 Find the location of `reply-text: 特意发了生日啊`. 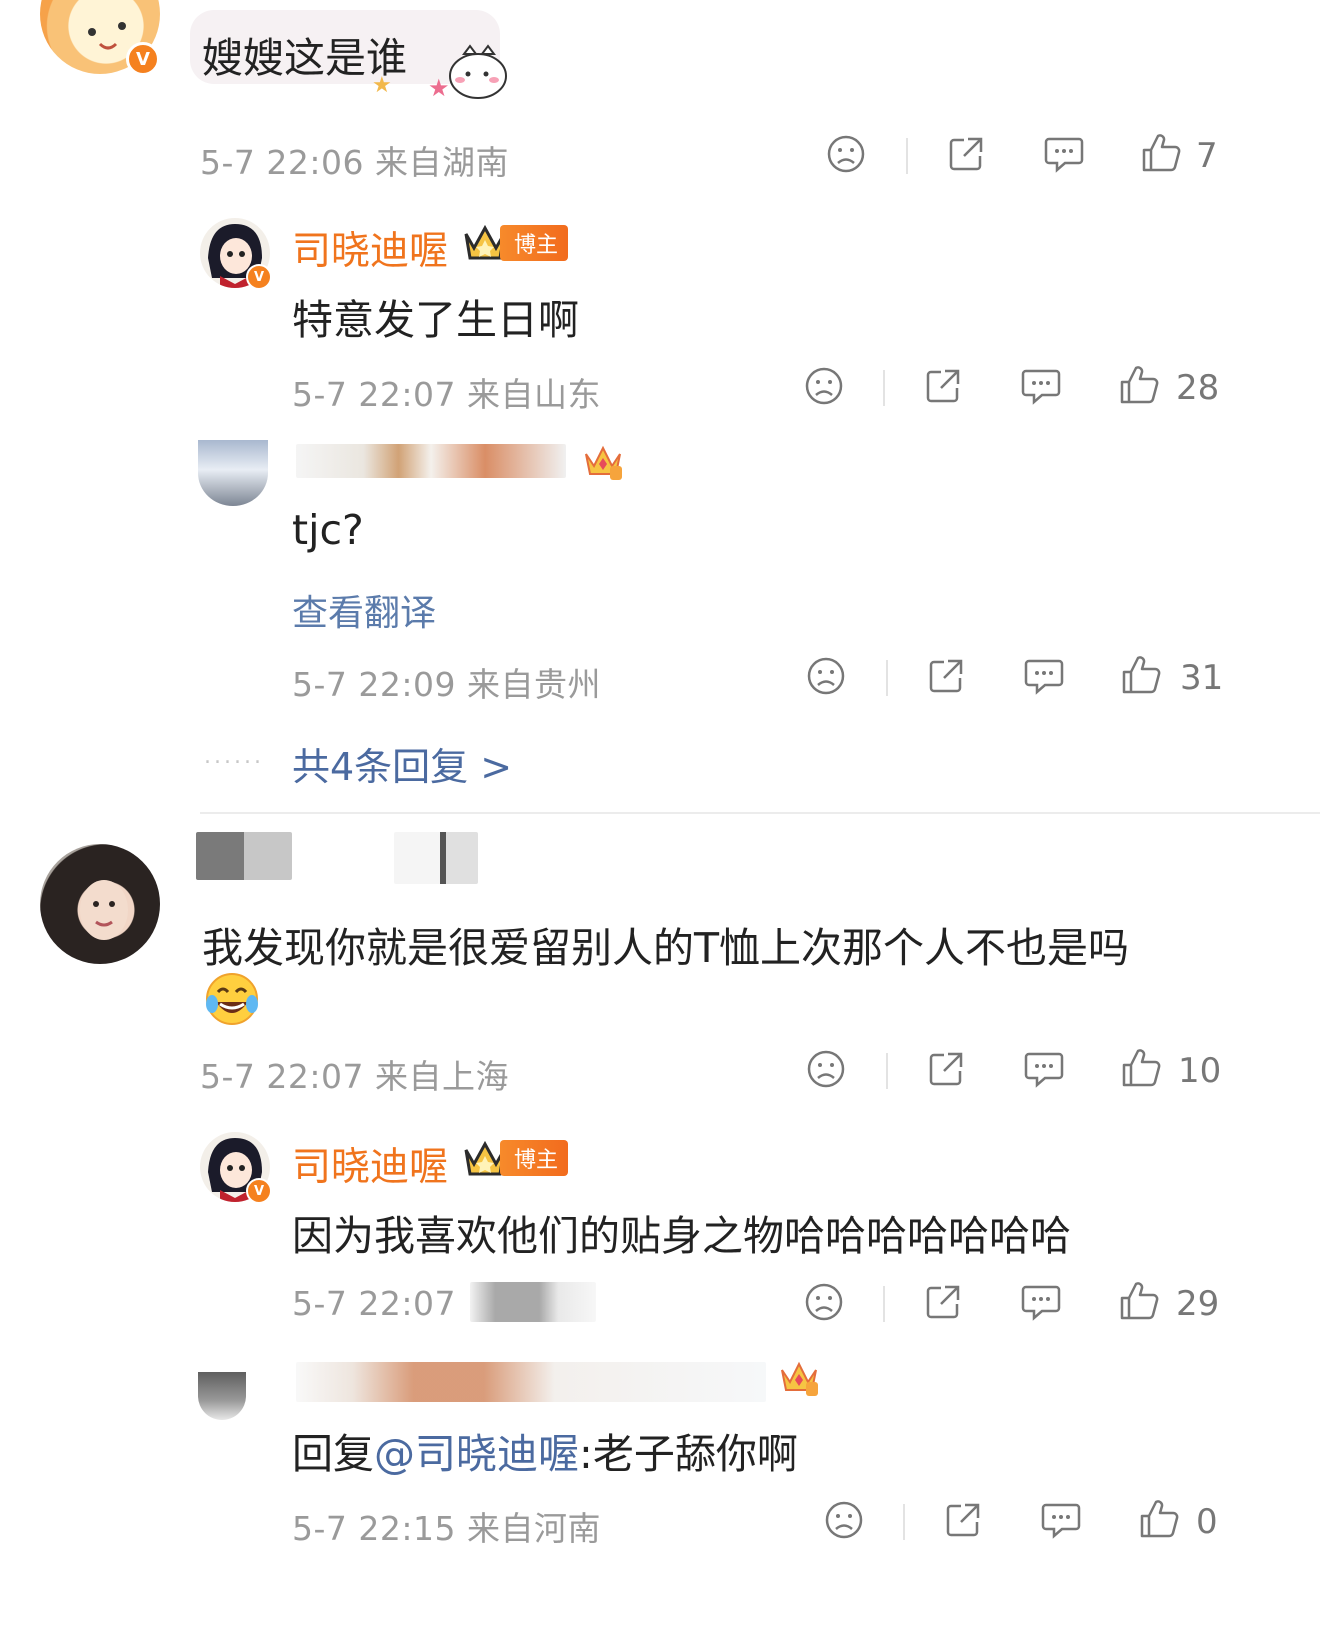

reply-text: 特意发了生日啊 is located at coordinates (435, 320).